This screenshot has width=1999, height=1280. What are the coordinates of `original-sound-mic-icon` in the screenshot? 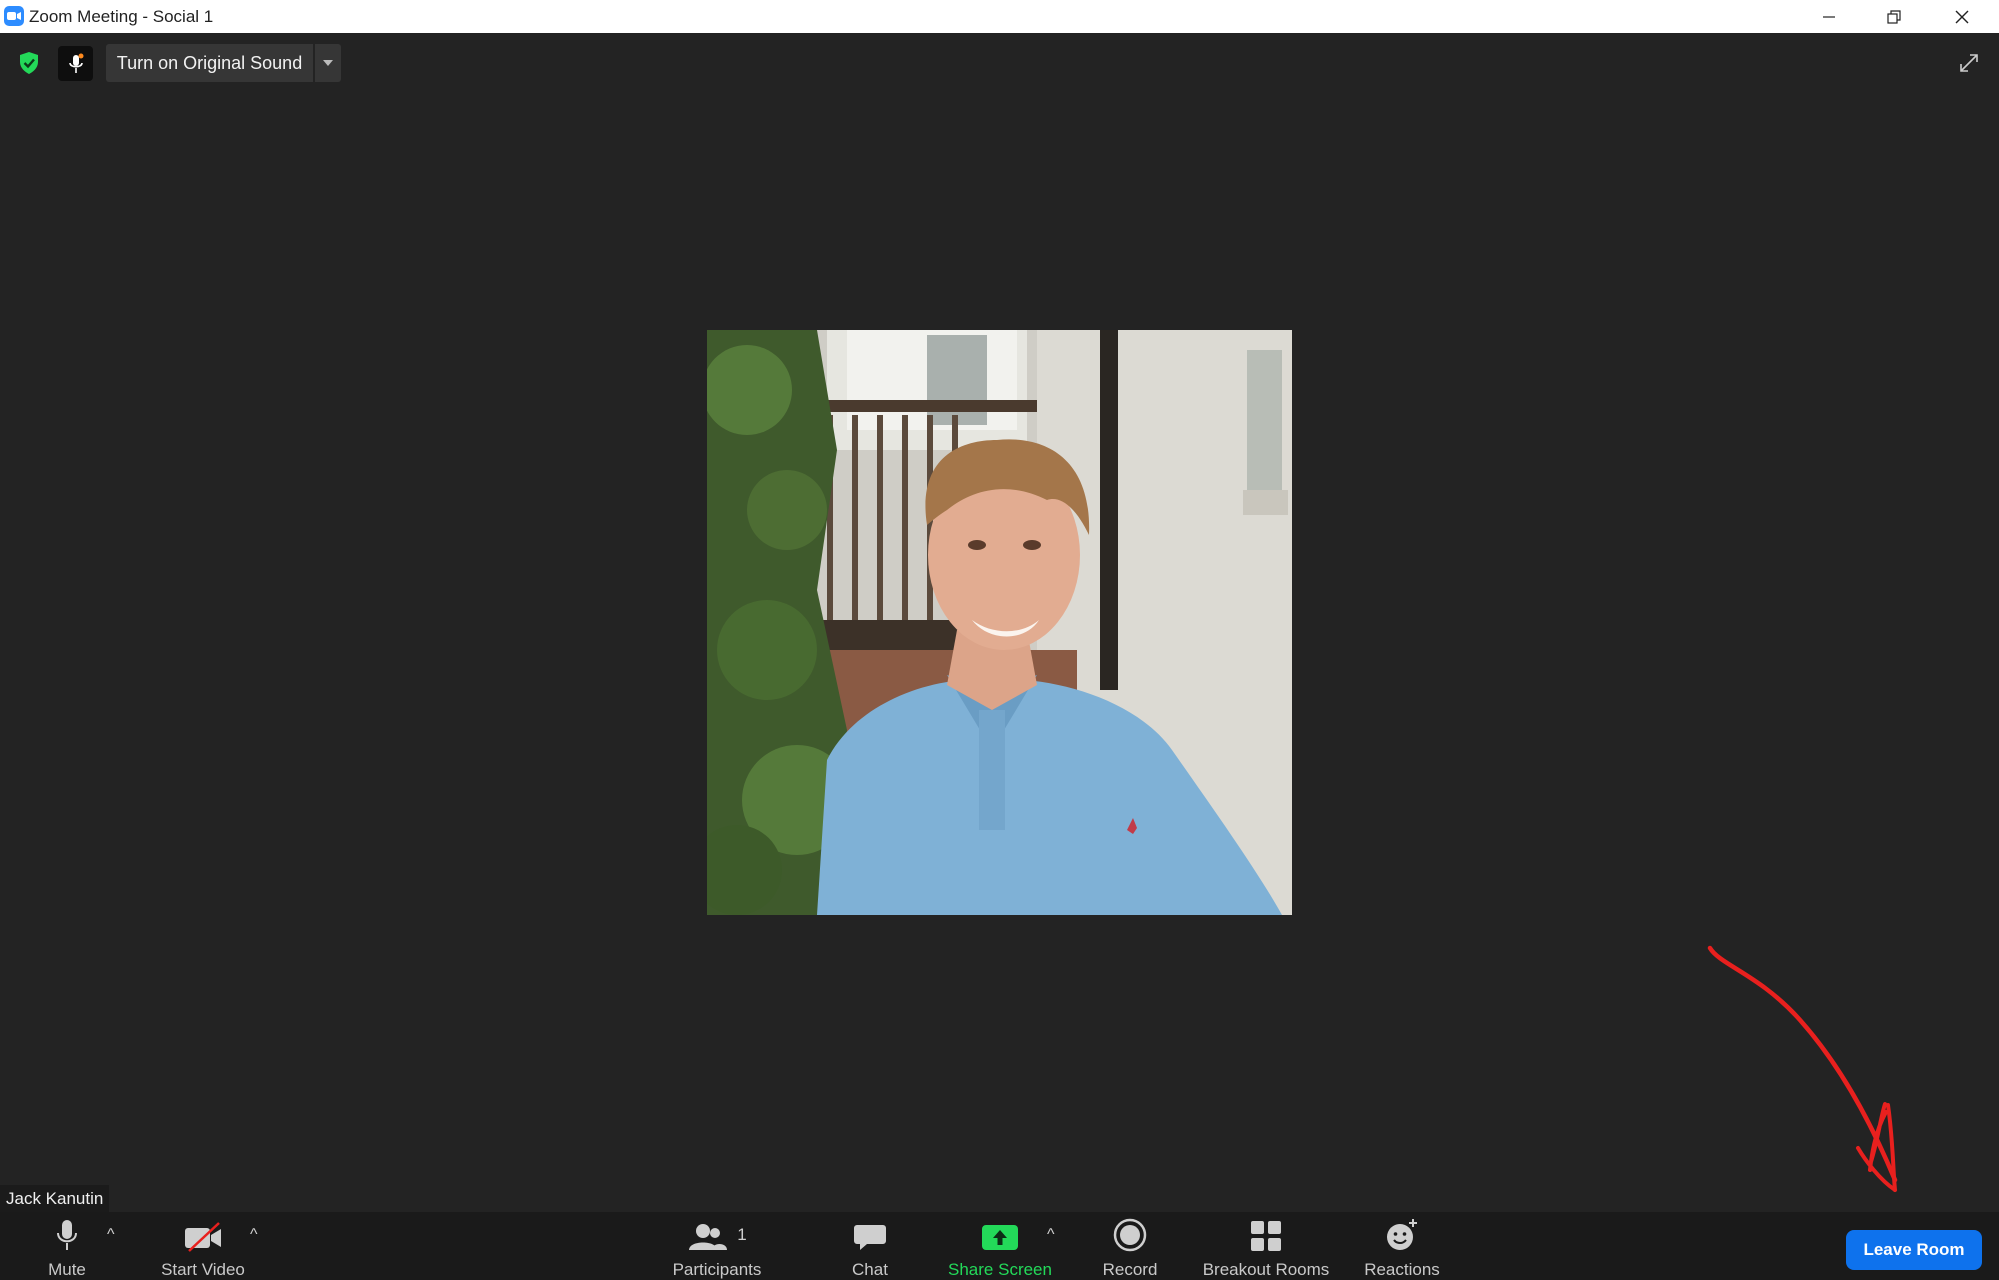 It's located at (75, 63).